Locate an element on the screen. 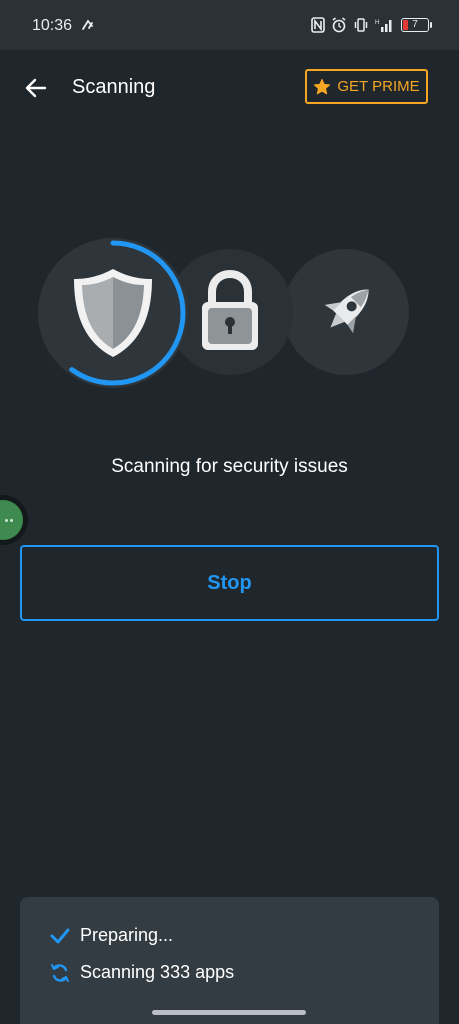 The width and height of the screenshot is (459, 1024). progress-item-scanning: Scanning 333 apps is located at coordinates (142, 972).